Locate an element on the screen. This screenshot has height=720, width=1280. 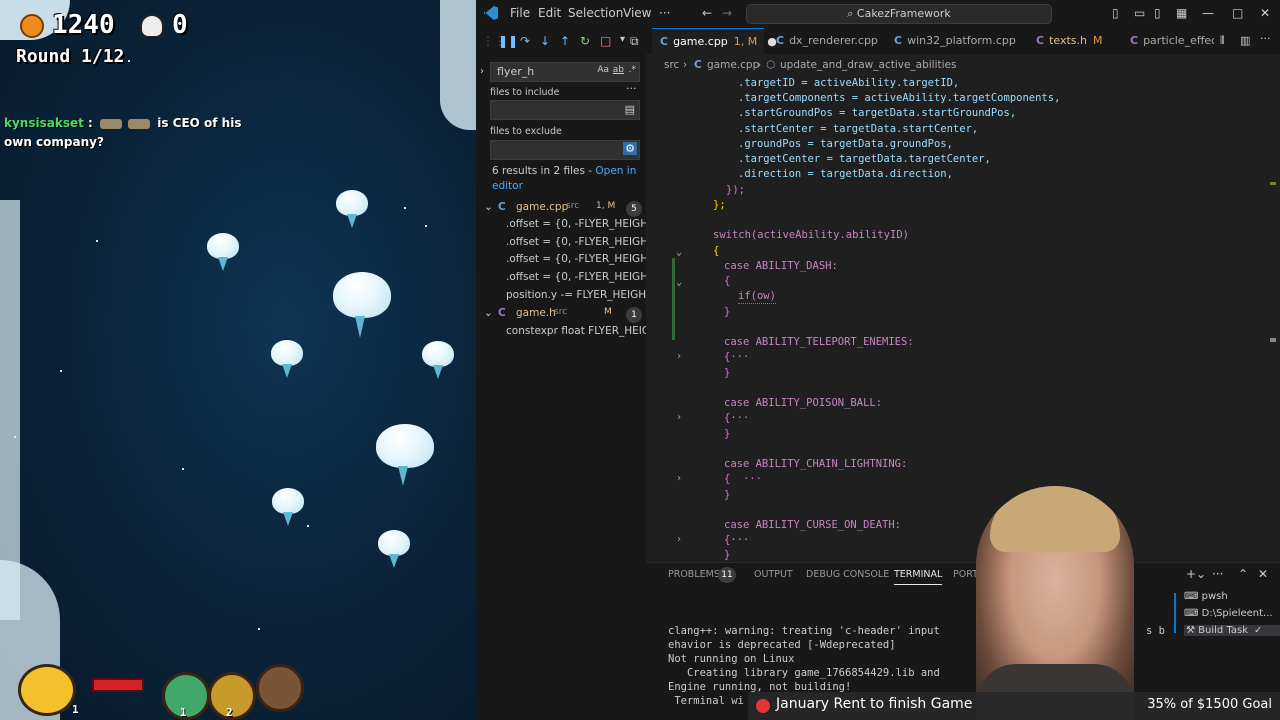
debug-dropdown-icon: ▾ is located at coordinates (622, 39).